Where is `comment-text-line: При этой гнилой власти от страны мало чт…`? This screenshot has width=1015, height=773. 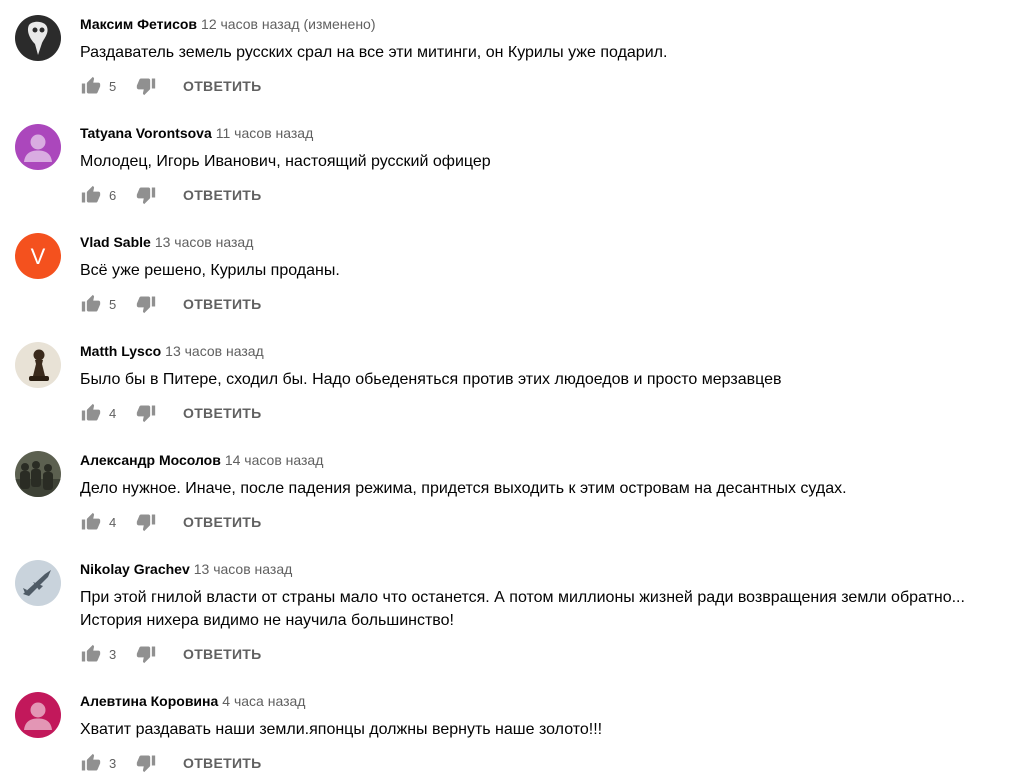 comment-text-line: При этой гнилой власти от страны мало чт… is located at coordinates (522, 597).